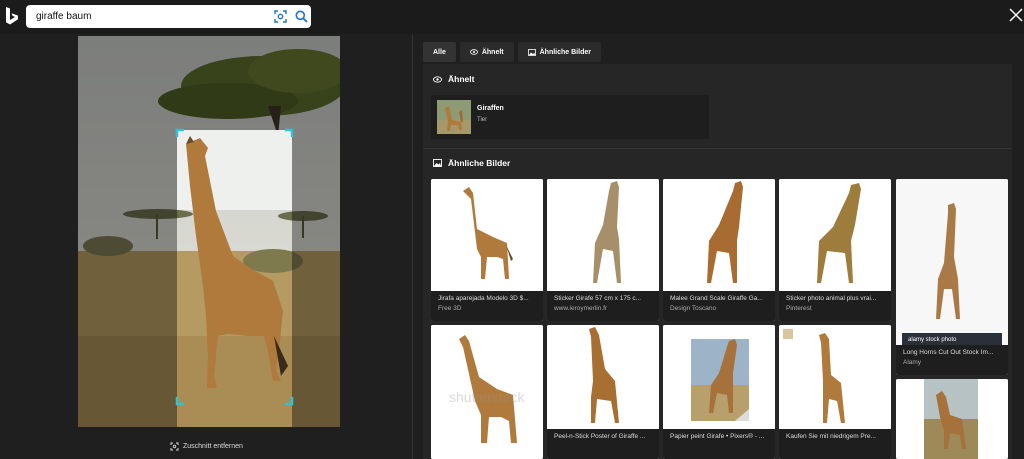 Image resolution: width=1024 pixels, height=459 pixels. Describe the element at coordinates (487, 306) in the screenshot. I see `result-caption: Jirafa aparejada Modelo 3D $... Free 3D` at that location.